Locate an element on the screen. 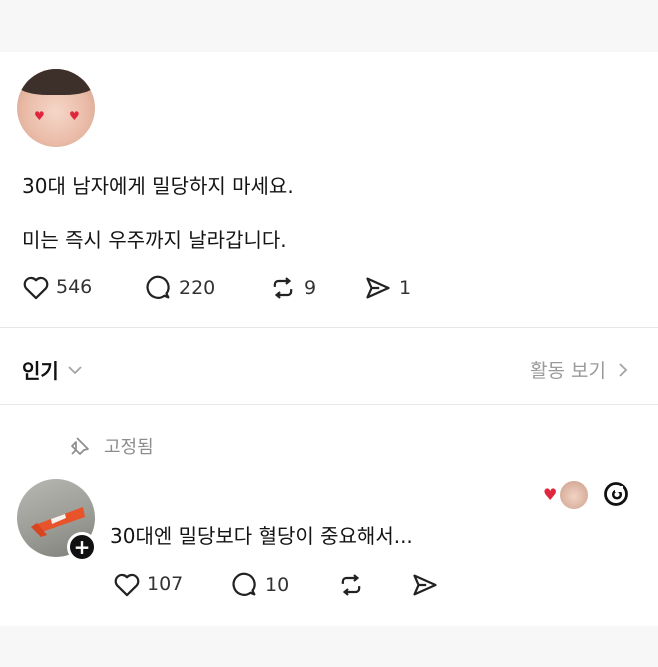 The width and height of the screenshot is (658, 667). comment-count: 220 is located at coordinates (197, 288).